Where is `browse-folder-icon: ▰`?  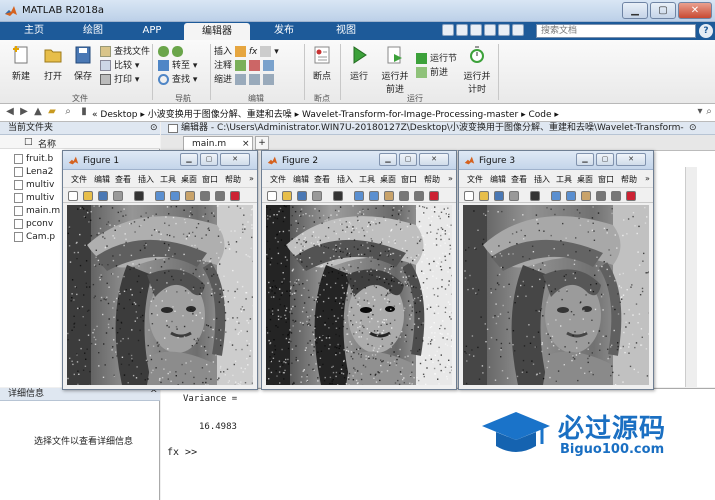
browse-folder-icon: ▰ is located at coordinates (52, 112).